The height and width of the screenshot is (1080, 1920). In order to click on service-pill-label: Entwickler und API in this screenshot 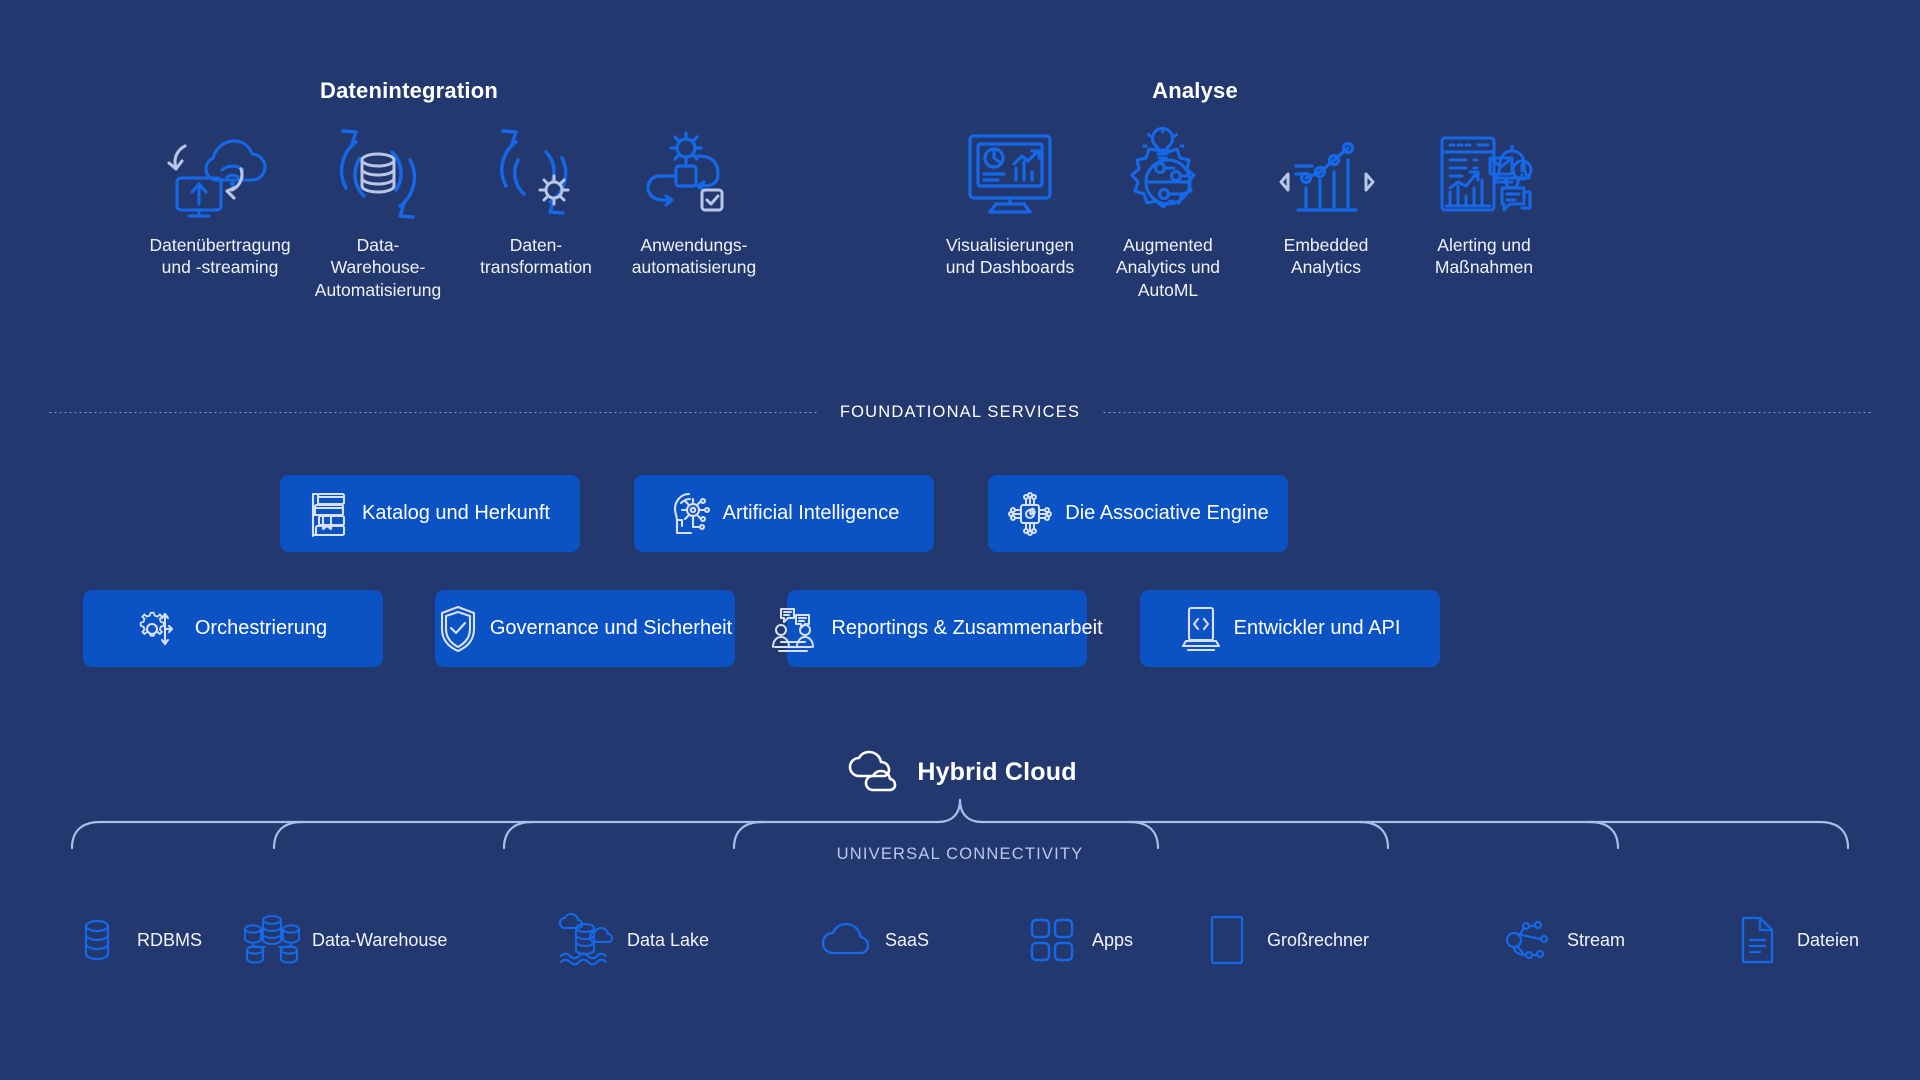, I will do `click(1317, 628)`.